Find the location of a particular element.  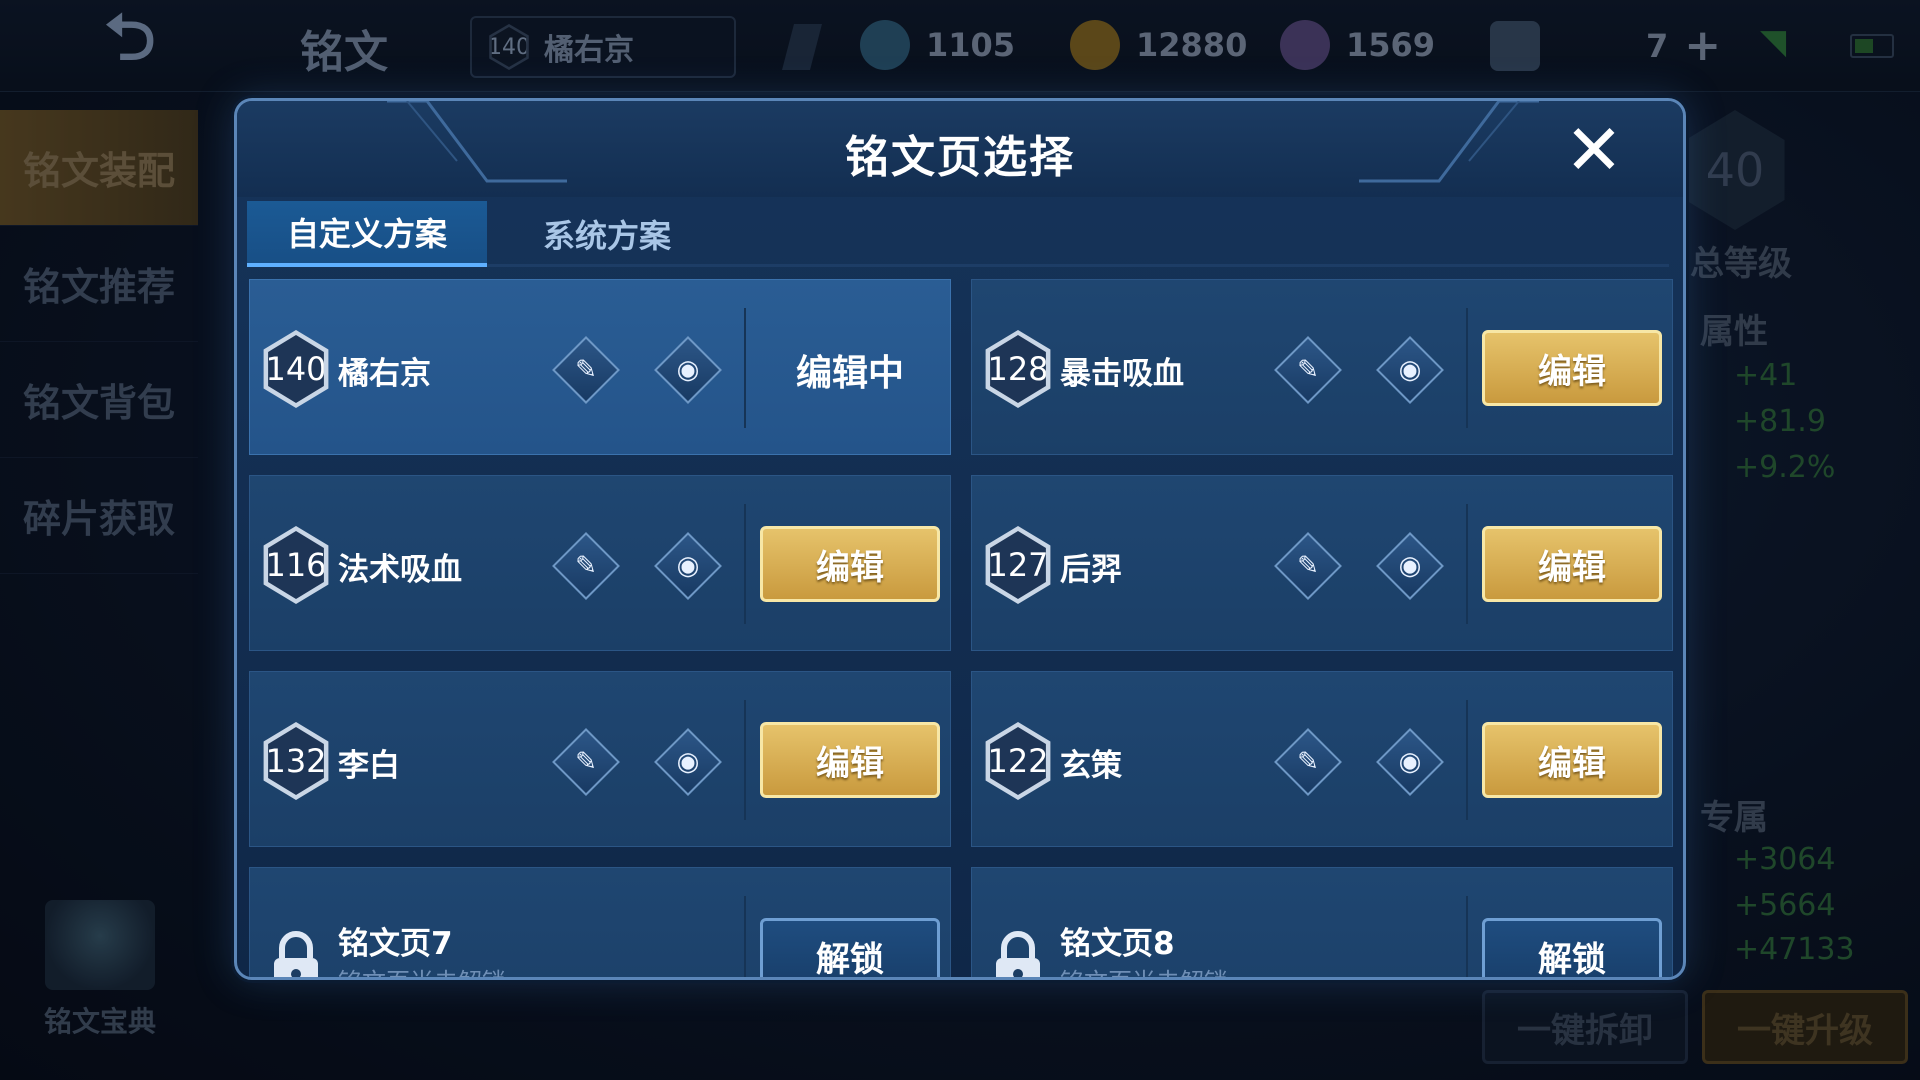

locked-rune-page-card: 铭文页8 铭文页尚未解锁 解锁 is located at coordinates (1322, 922).